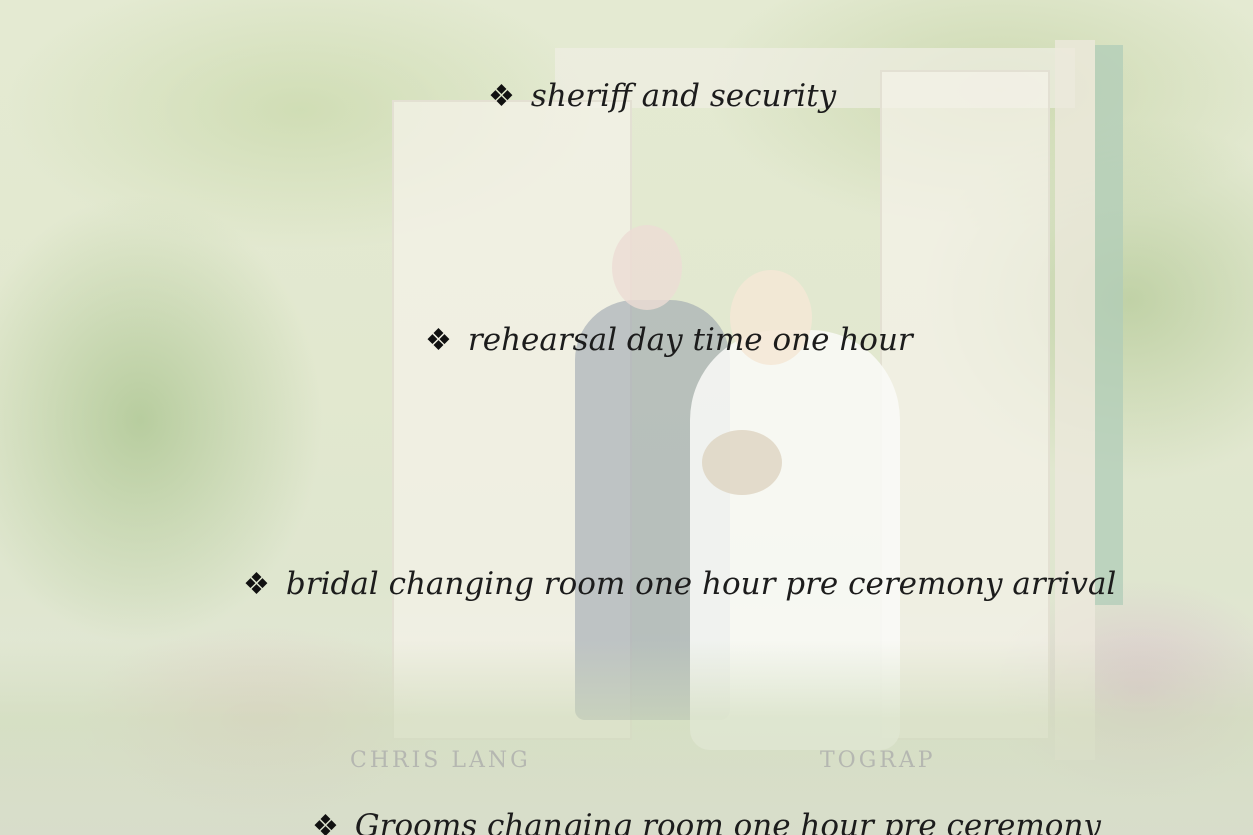  What do you see at coordinates (440, 760) in the screenshot?
I see `photographer-watermark-left: CHRIS LANG` at bounding box center [440, 760].